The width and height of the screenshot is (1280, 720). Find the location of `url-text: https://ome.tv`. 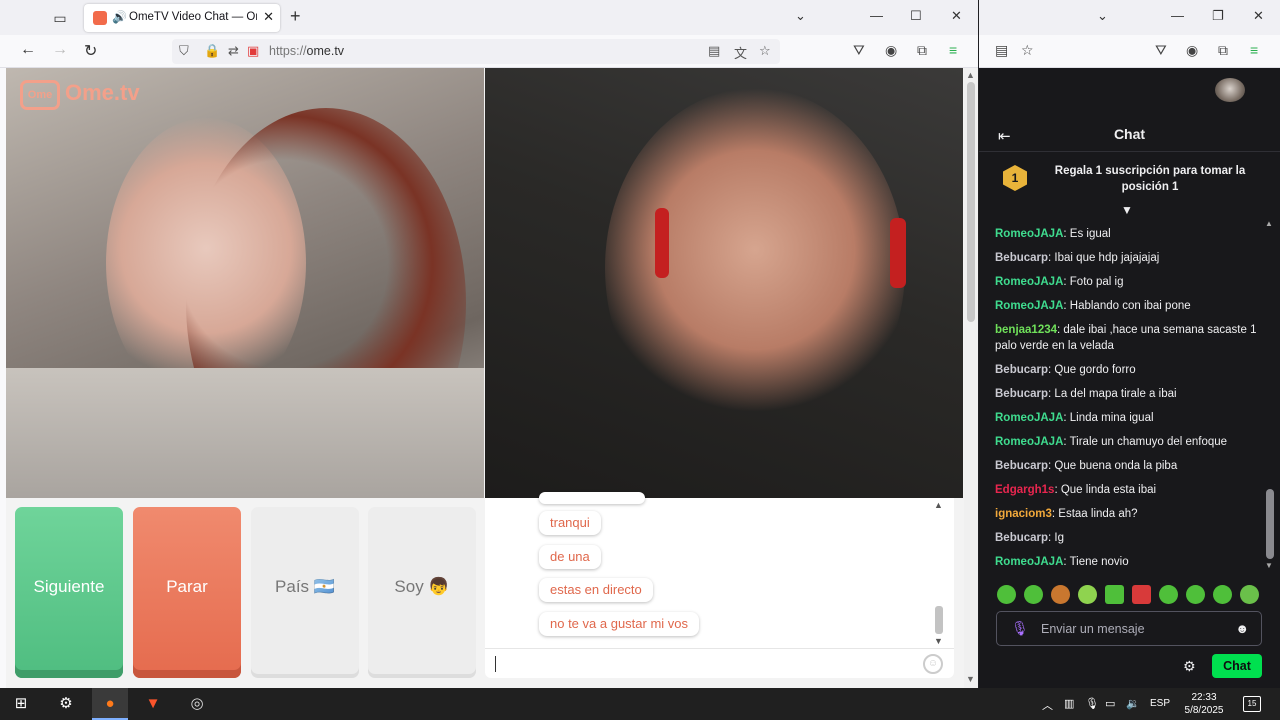

url-text: https://ome.tv is located at coordinates (306, 51).